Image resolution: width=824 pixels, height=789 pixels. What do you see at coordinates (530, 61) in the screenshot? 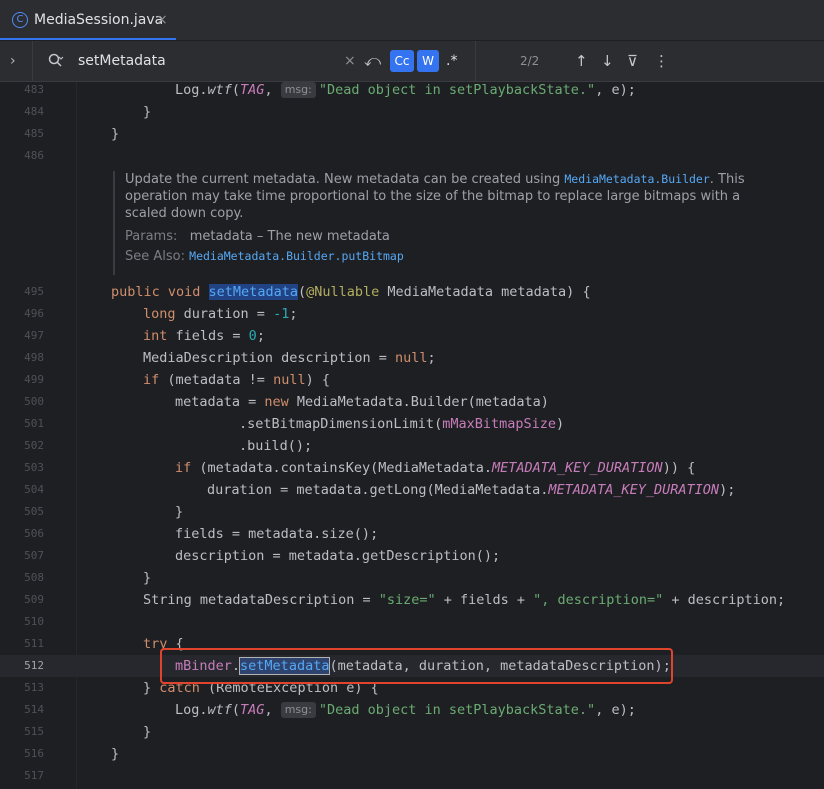
I see `match-count: 2/2` at bounding box center [530, 61].